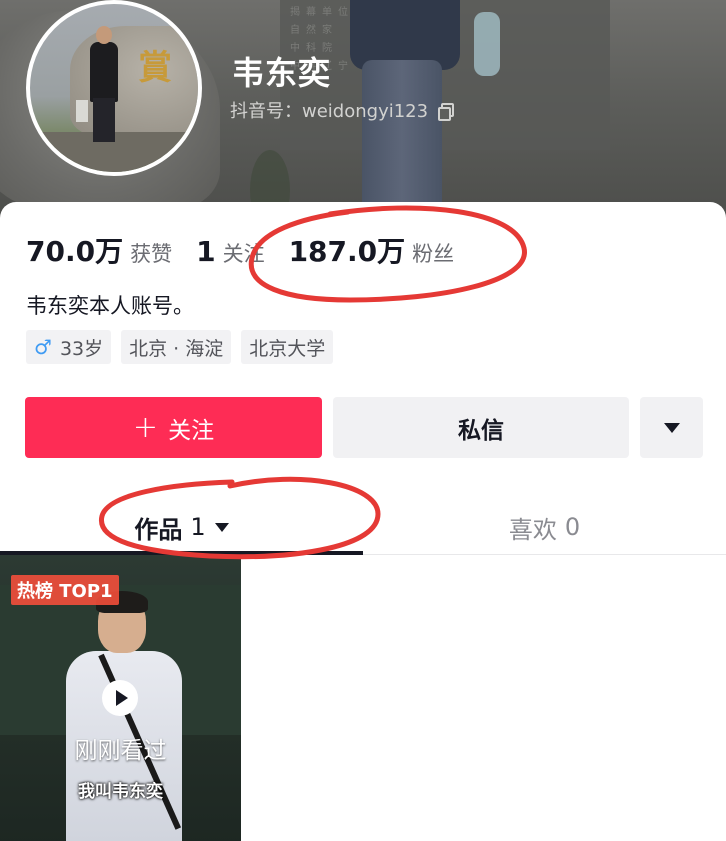 This screenshot has height=841, width=726. I want to click on tag-gender-age: ♂ 33岁, so click(69, 347).